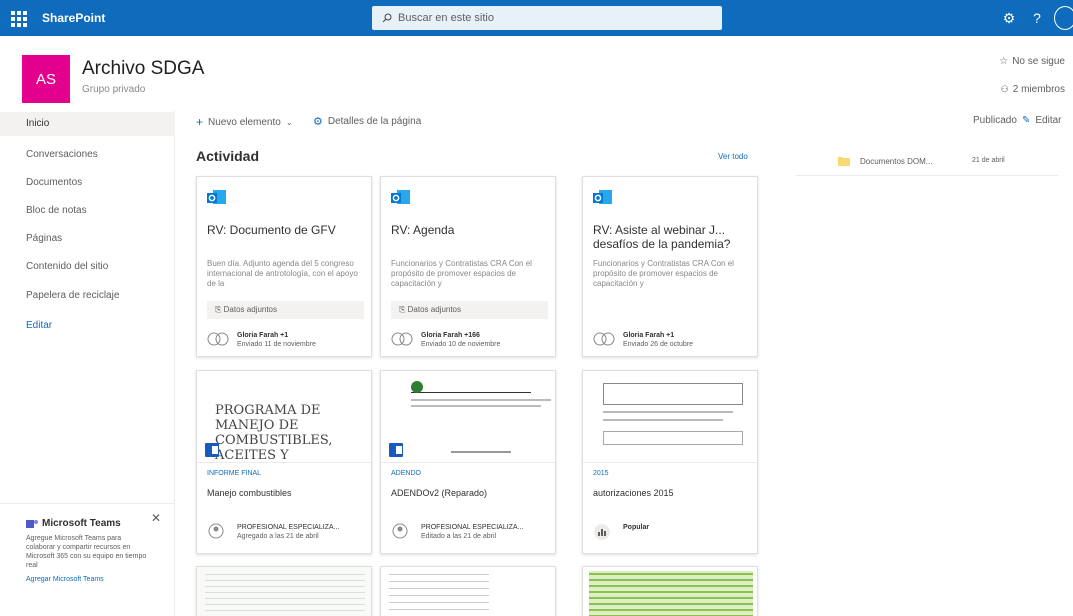 Image resolution: width=1073 pixels, height=616 pixels. I want to click on document-card: 2015 autorizaciones 2015 Popular, so click(670, 462).